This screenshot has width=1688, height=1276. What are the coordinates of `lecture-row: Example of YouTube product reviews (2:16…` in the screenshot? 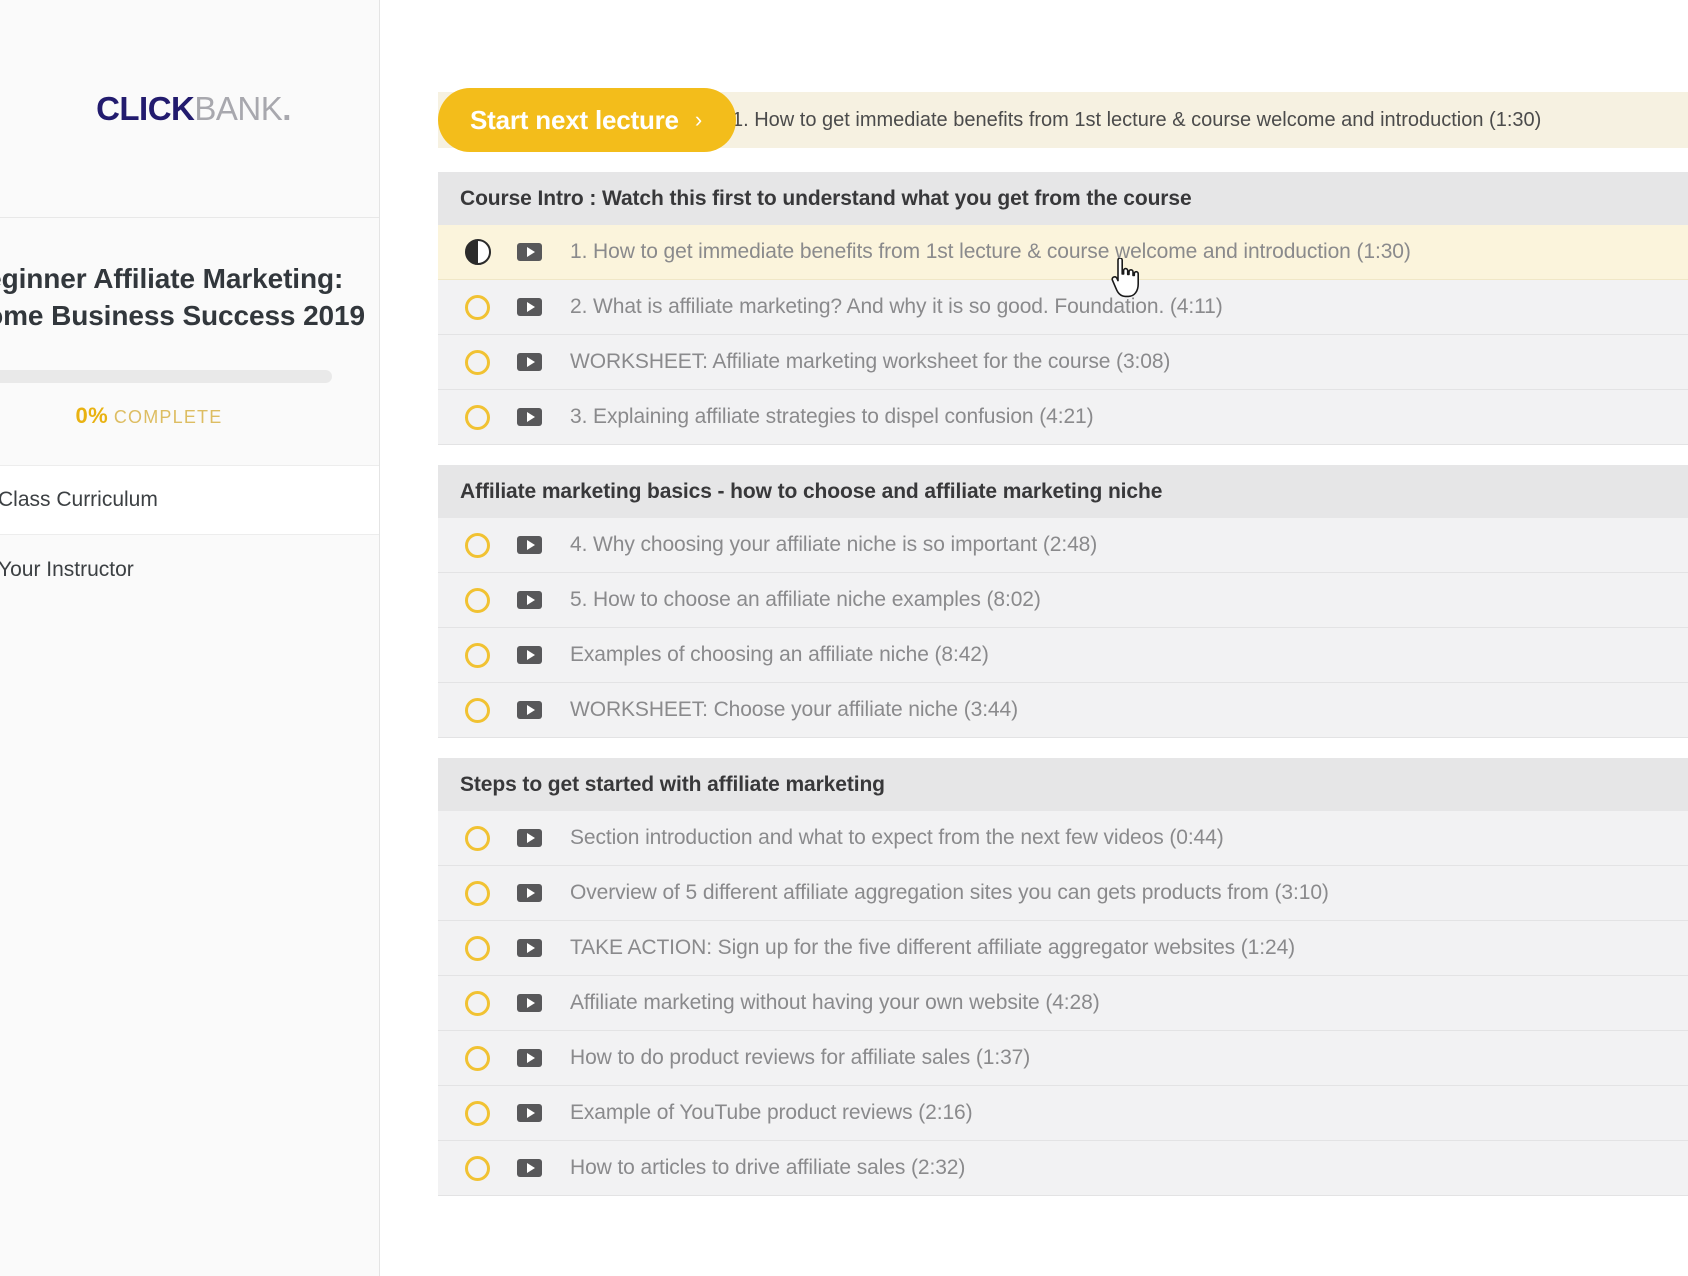 It's located at (1063, 1113).